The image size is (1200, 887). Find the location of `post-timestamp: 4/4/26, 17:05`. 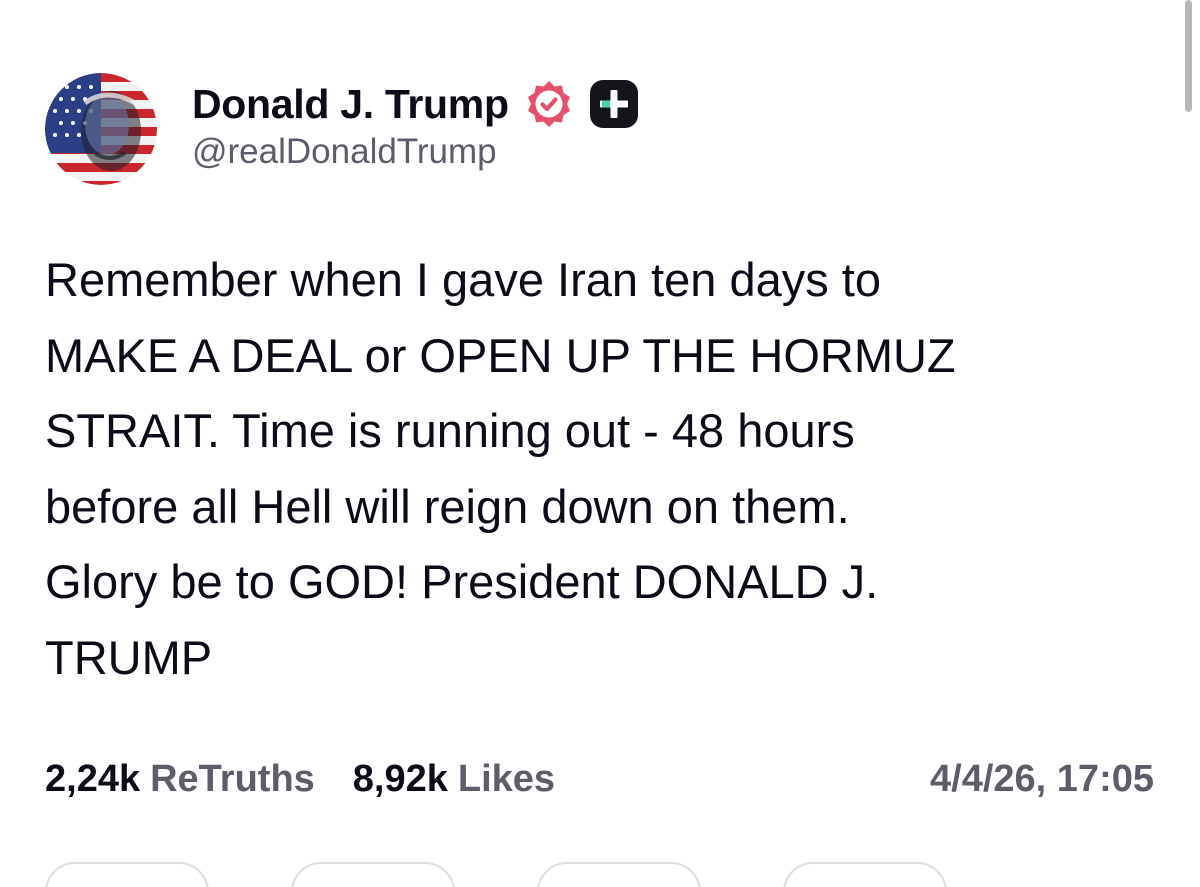

post-timestamp: 4/4/26, 17:05 is located at coordinates (1042, 779).